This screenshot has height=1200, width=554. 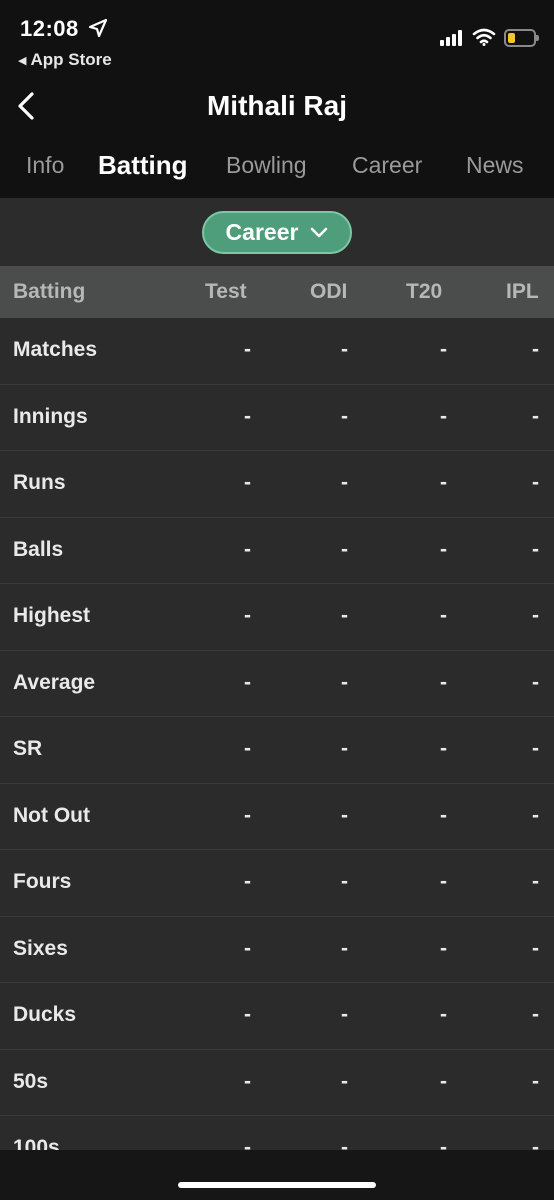 I want to click on row-label: Highest, so click(x=52, y=615).